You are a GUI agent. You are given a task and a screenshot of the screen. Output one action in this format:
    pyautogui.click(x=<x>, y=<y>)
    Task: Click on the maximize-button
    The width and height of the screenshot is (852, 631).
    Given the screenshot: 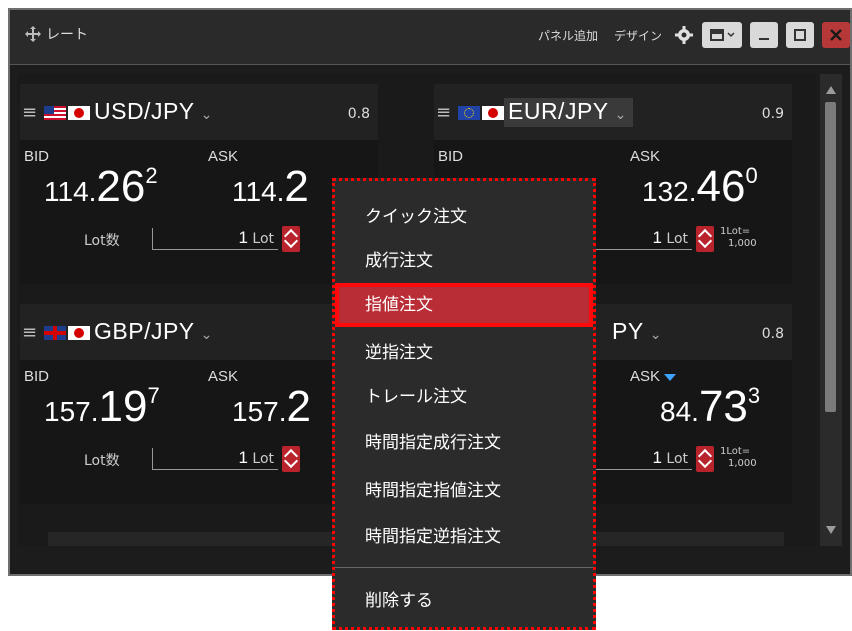 What is the action you would take?
    pyautogui.click(x=800, y=35)
    